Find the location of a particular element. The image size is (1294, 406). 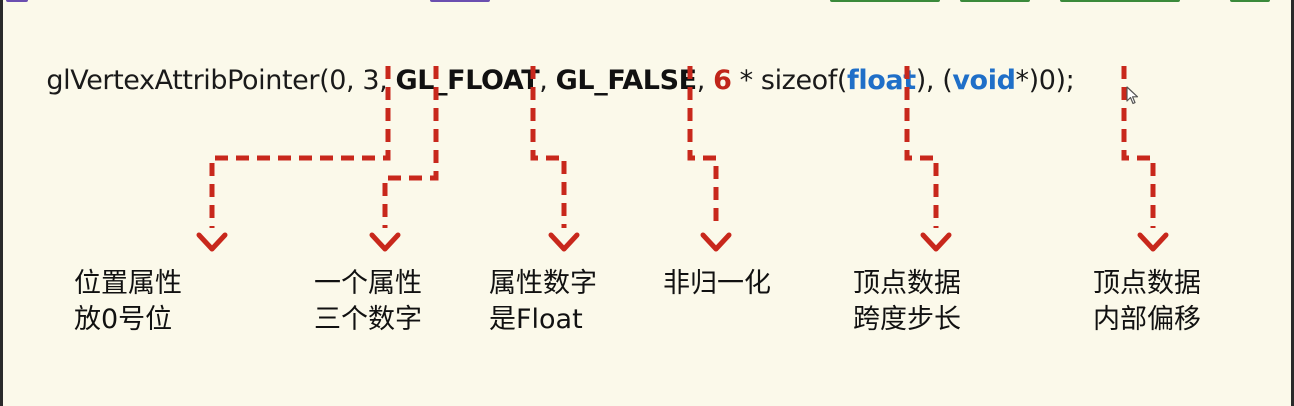

arrow-head-index is located at coordinates (212, 242).